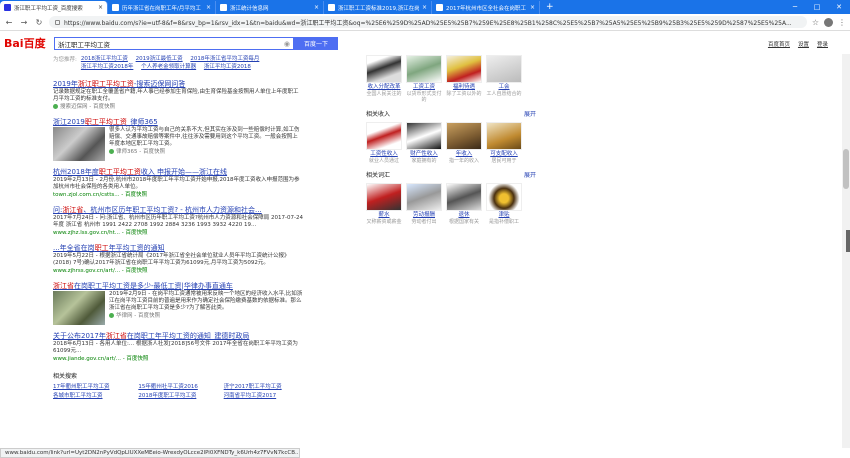 The width and height of the screenshot is (850, 458). Describe the element at coordinates (178, 107) in the screenshot. I see `result-source: 搜索迈保网 - 百度快照` at that location.